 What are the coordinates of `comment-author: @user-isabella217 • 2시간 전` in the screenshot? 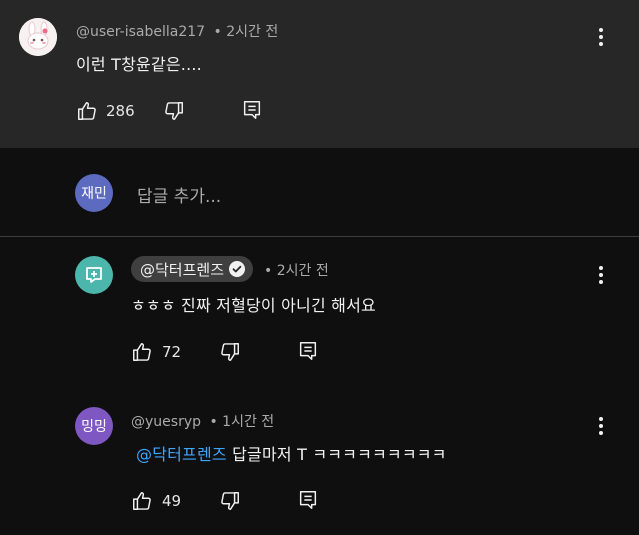 It's located at (177, 31).